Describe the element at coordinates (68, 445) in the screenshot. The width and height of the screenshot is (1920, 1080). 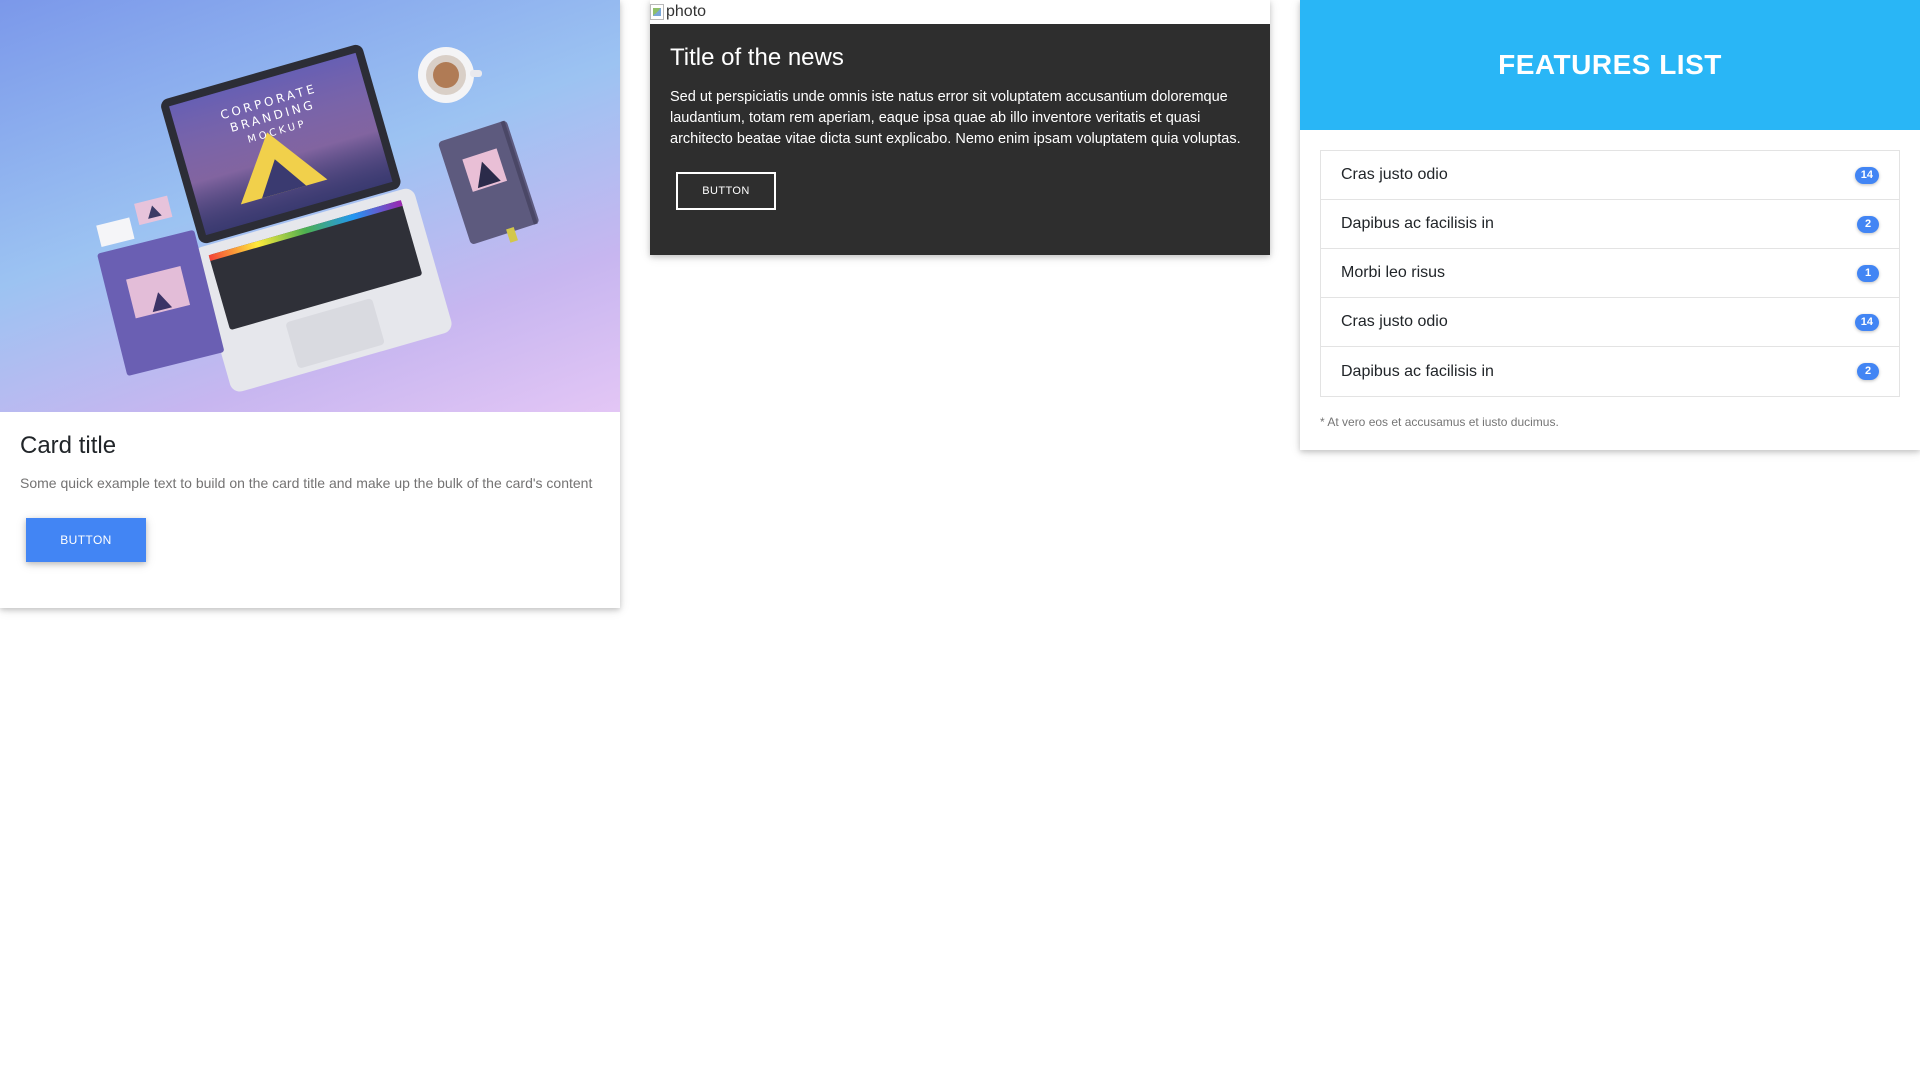
I see `card-title: Card title` at that location.